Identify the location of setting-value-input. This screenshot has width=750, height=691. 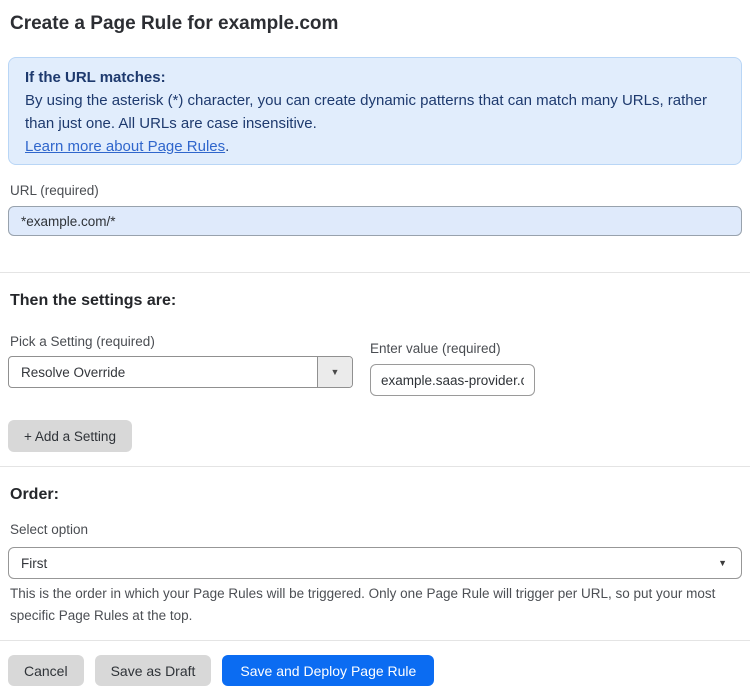
(452, 380).